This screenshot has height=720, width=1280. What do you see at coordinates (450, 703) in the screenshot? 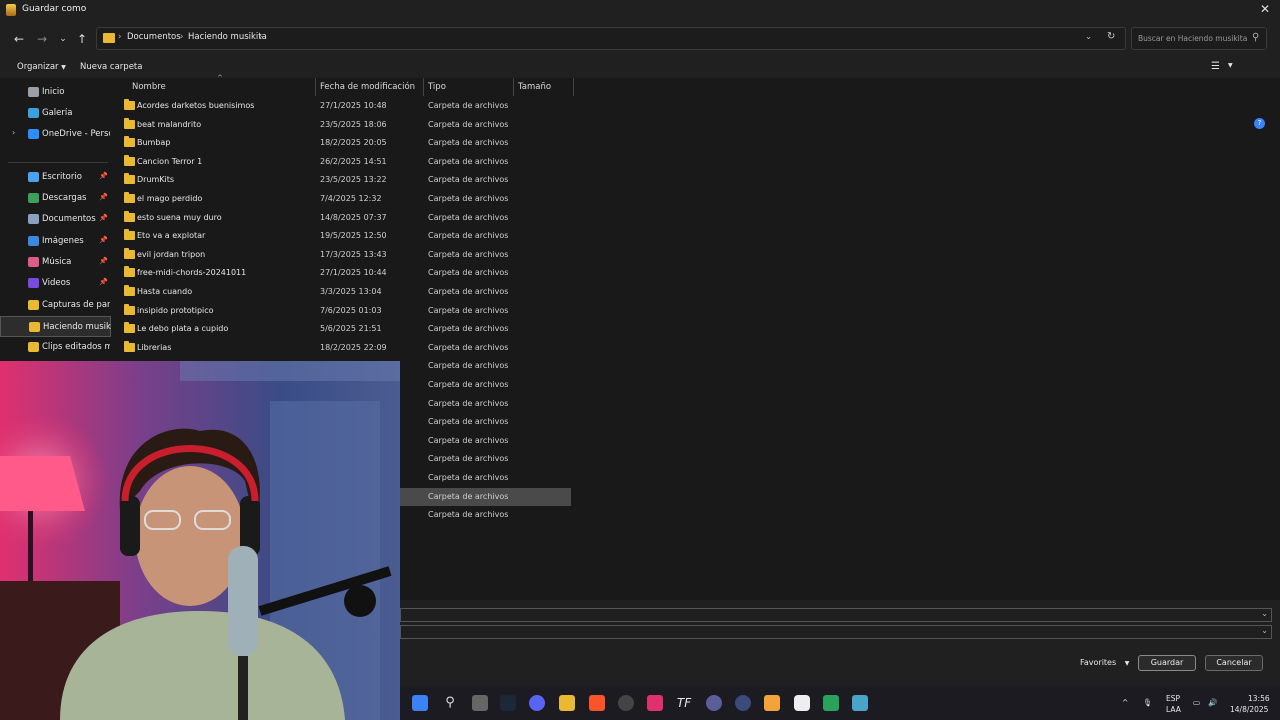
I see `search-icon: ⚲` at bounding box center [450, 703].